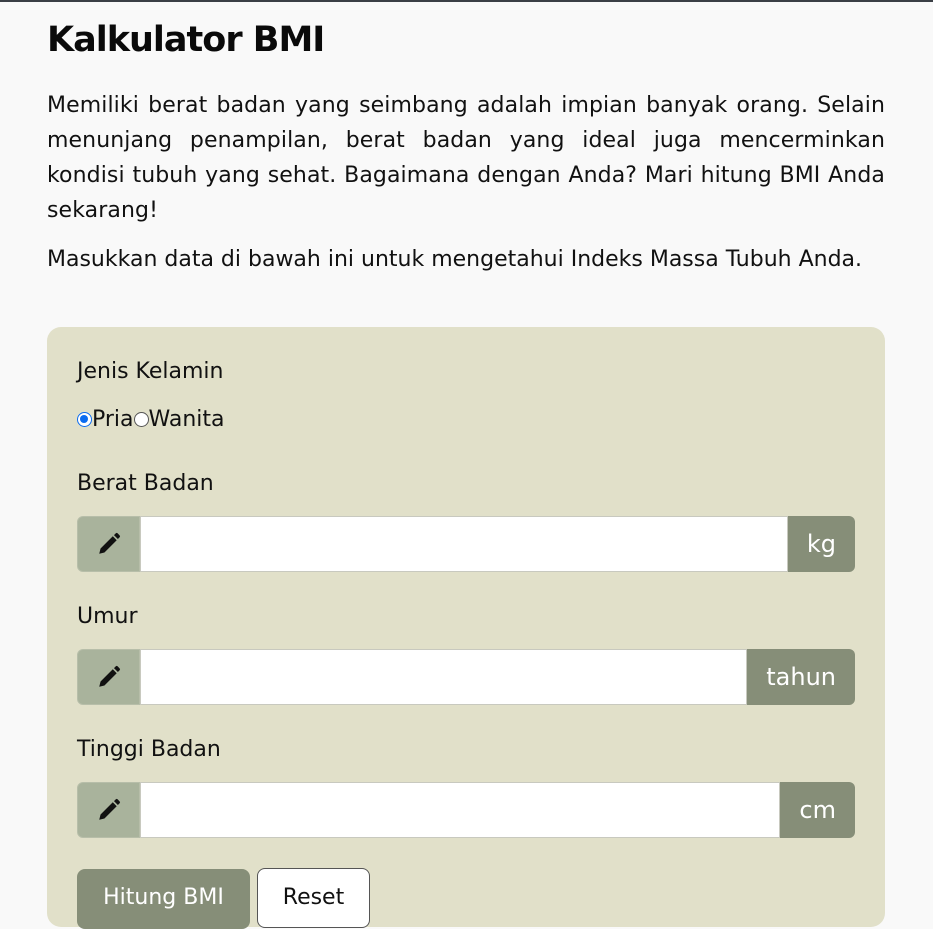 Image resolution: width=933 pixels, height=929 pixels. Describe the element at coordinates (460, 810) in the screenshot. I see `height-input` at that location.